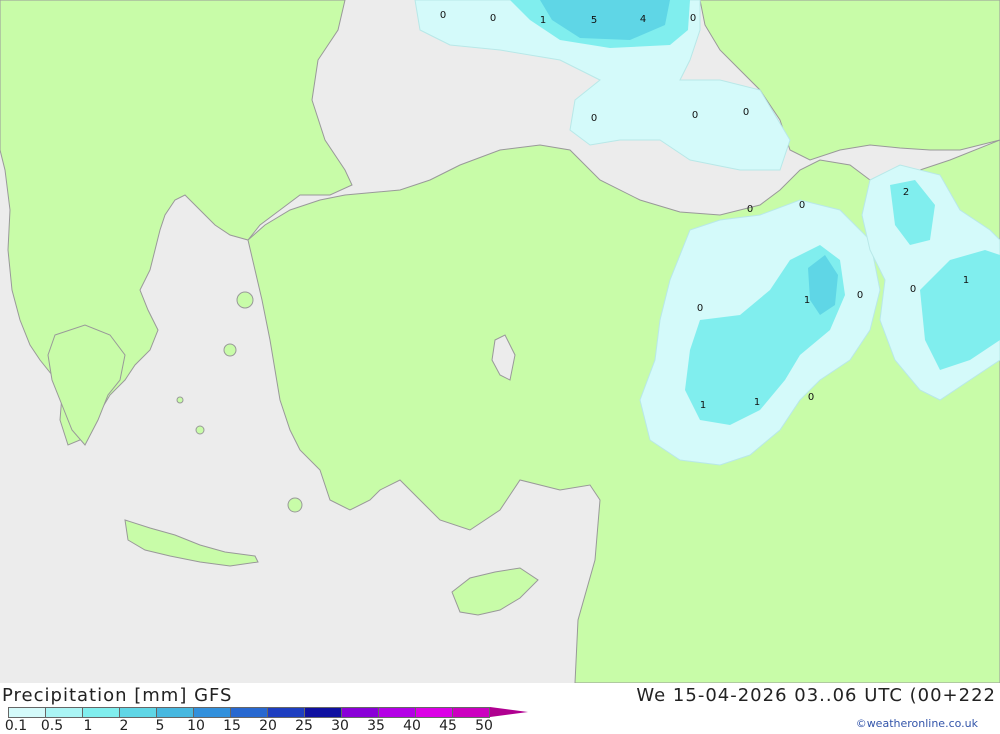 The width and height of the screenshot is (1000, 734). Describe the element at coordinates (340, 726) in the screenshot. I see `scale-tick-label: 30` at that location.